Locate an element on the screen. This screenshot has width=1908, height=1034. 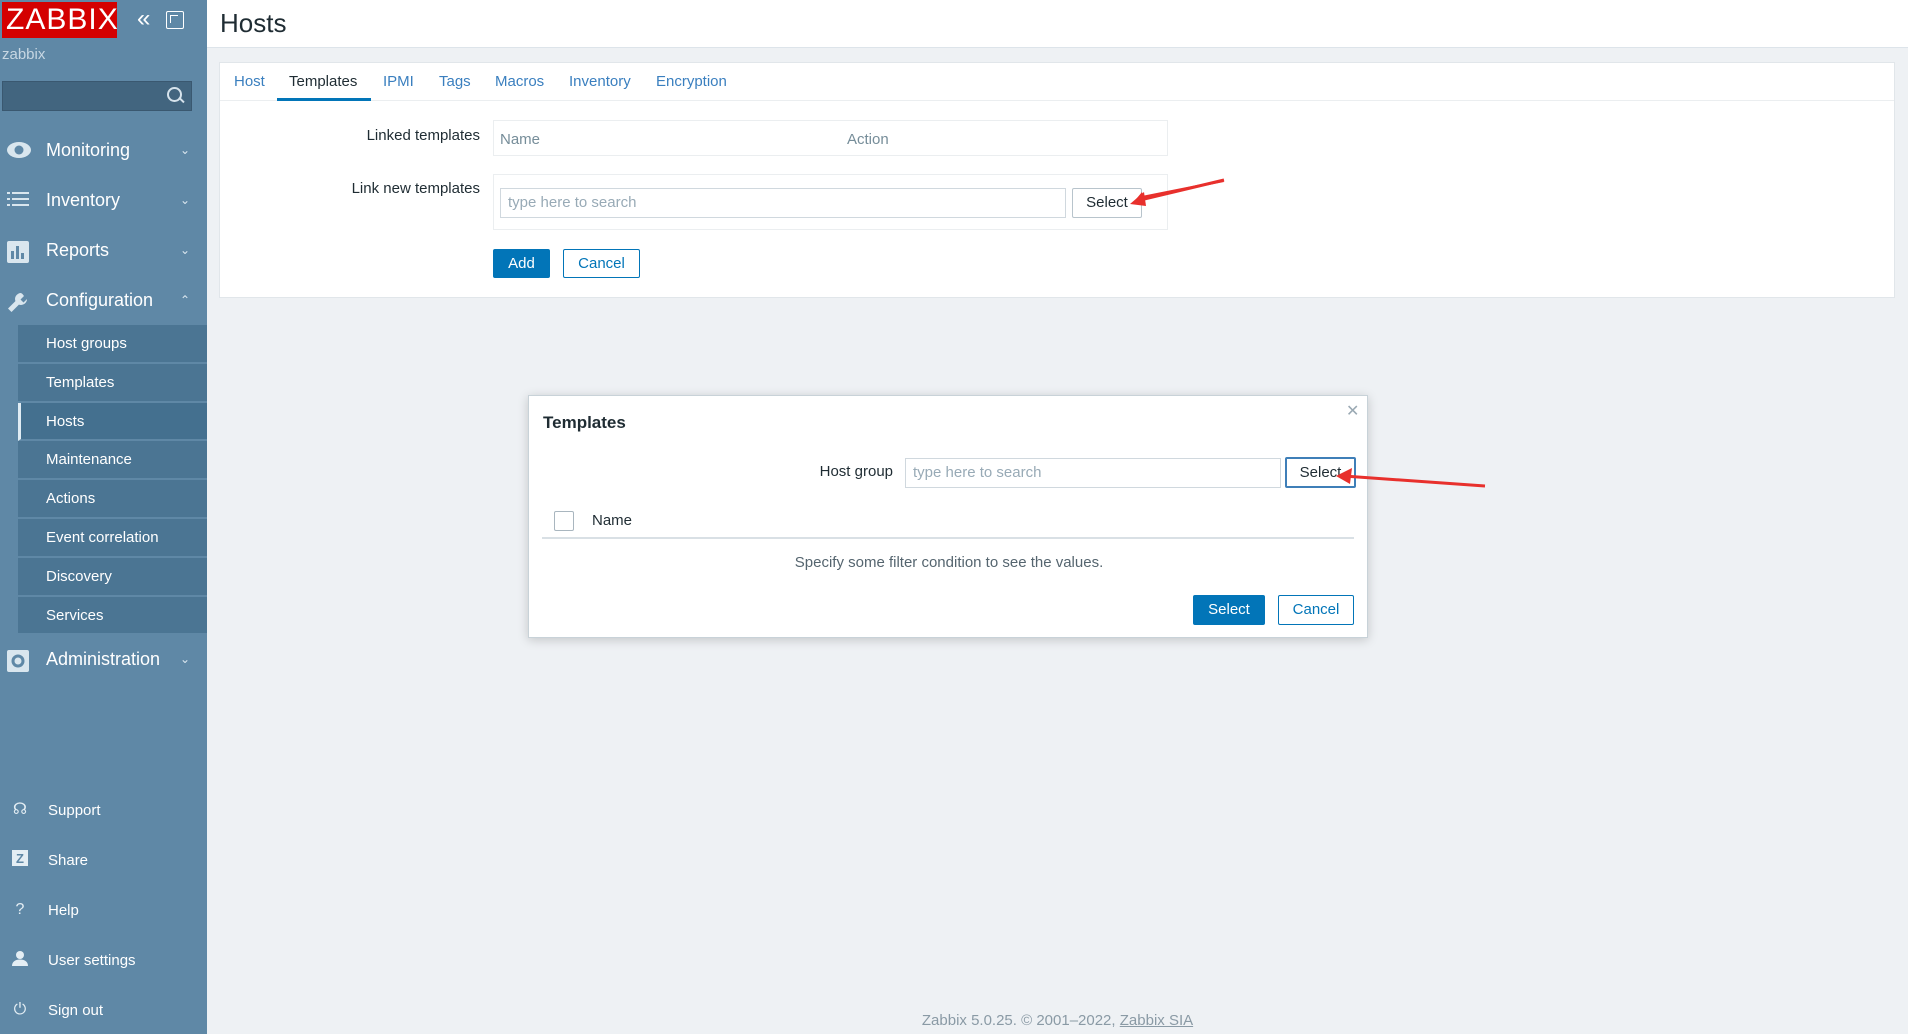
svg-text: Z is located at coordinates (20, 858).